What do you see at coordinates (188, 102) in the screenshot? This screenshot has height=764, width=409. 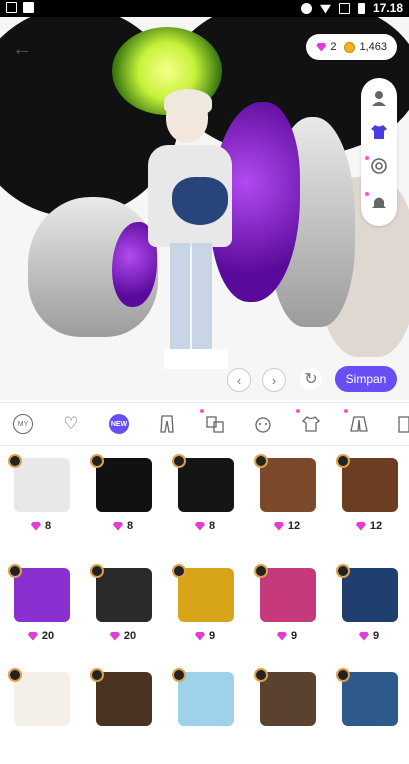 I see `avatar-hair` at bounding box center [188, 102].